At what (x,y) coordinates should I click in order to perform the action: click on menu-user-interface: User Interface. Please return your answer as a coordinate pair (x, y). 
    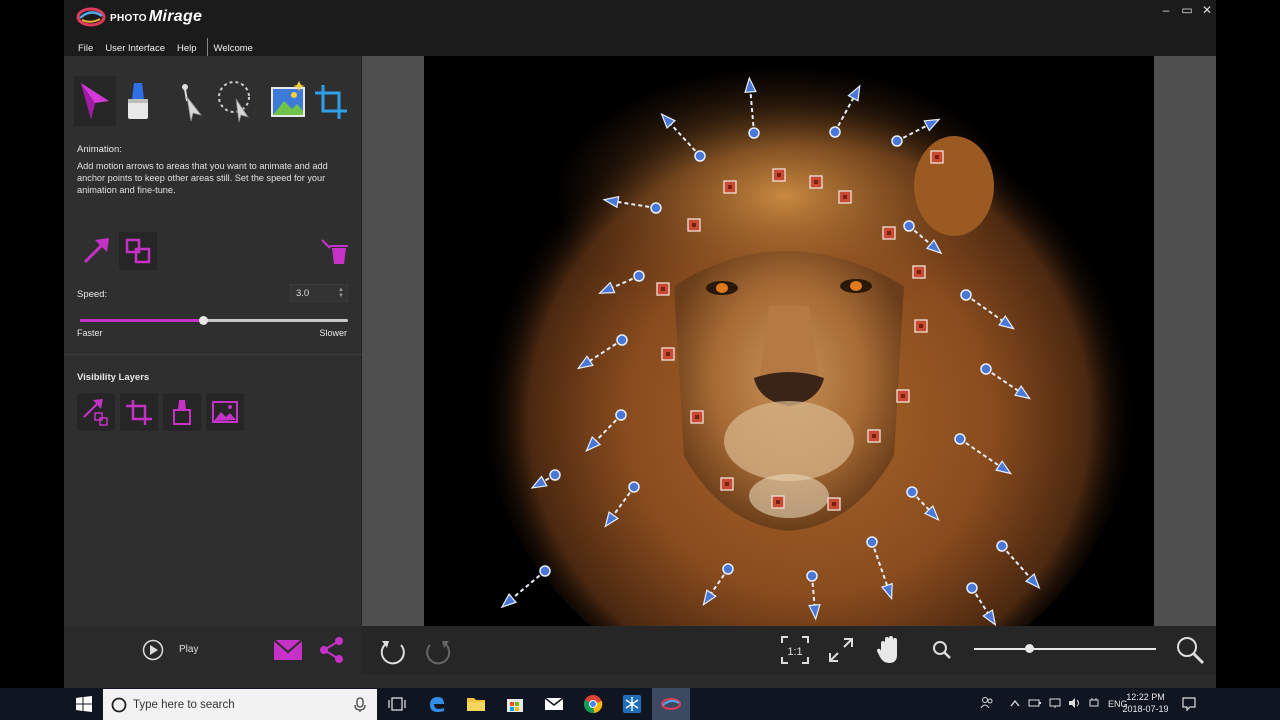
    Looking at the image, I should click on (135, 48).